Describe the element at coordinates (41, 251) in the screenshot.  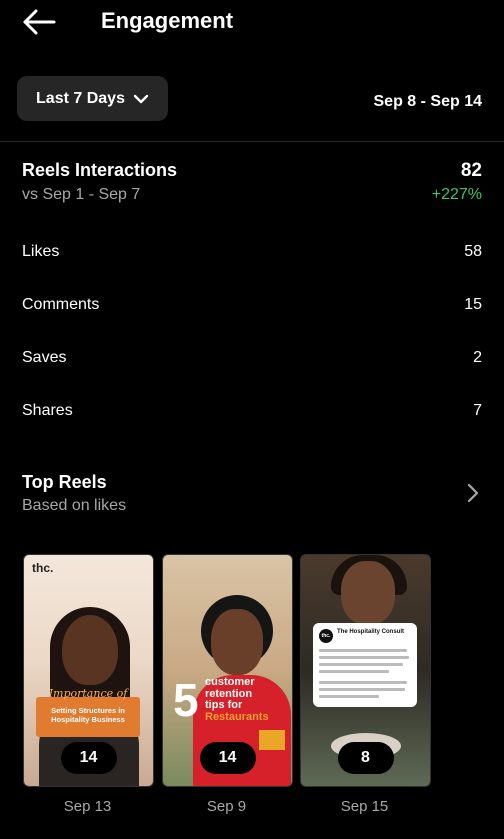
I see `metric-label: Likes` at that location.